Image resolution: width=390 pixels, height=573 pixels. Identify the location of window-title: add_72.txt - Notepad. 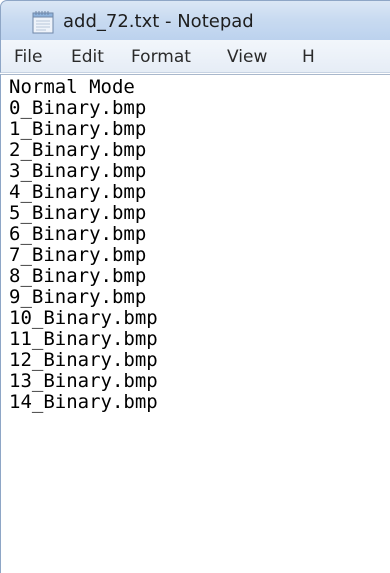
(158, 21).